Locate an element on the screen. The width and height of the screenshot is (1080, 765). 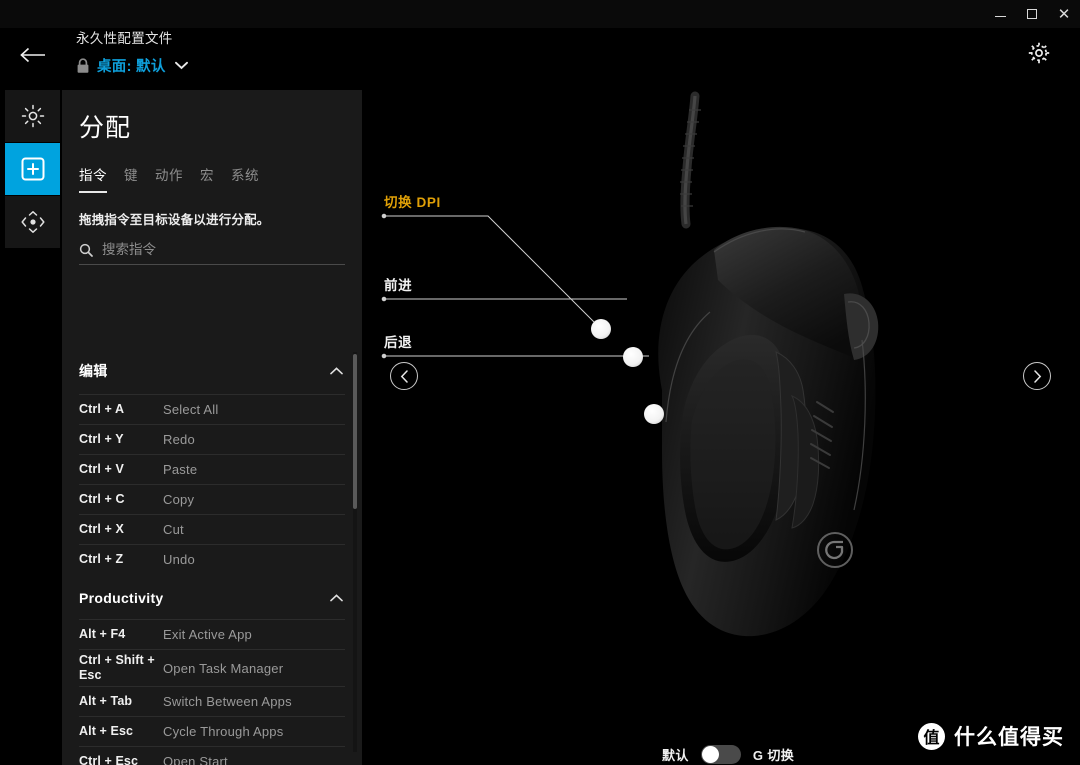
gshift-toggle is located at coordinates (720, 754).